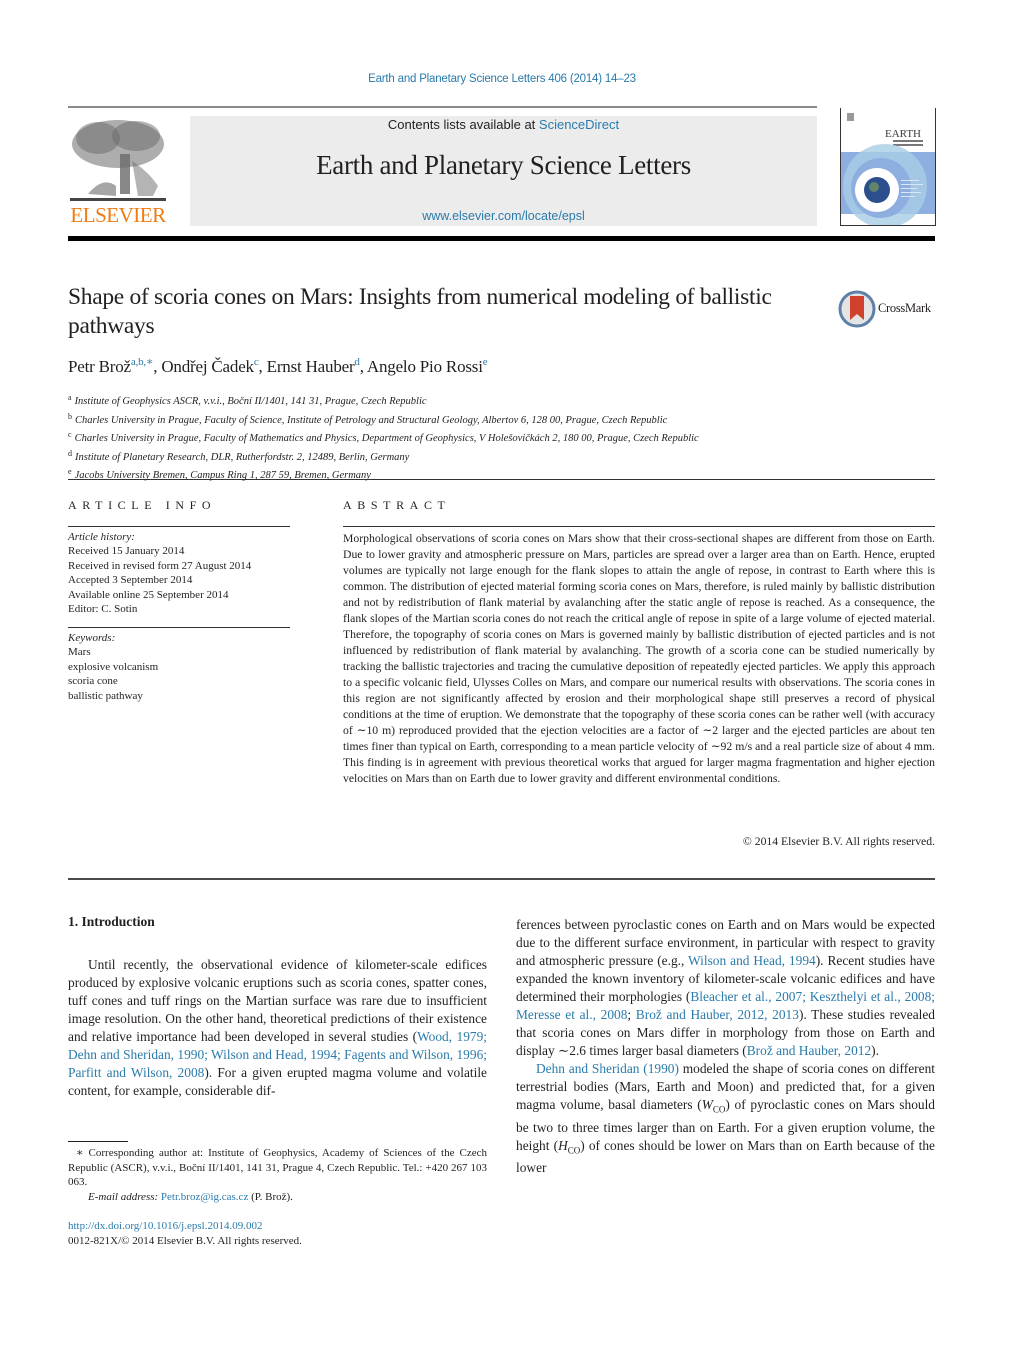  Describe the element at coordinates (160, 565) in the screenshot. I see `history-item: Received in revised form 27 August 2014` at that location.